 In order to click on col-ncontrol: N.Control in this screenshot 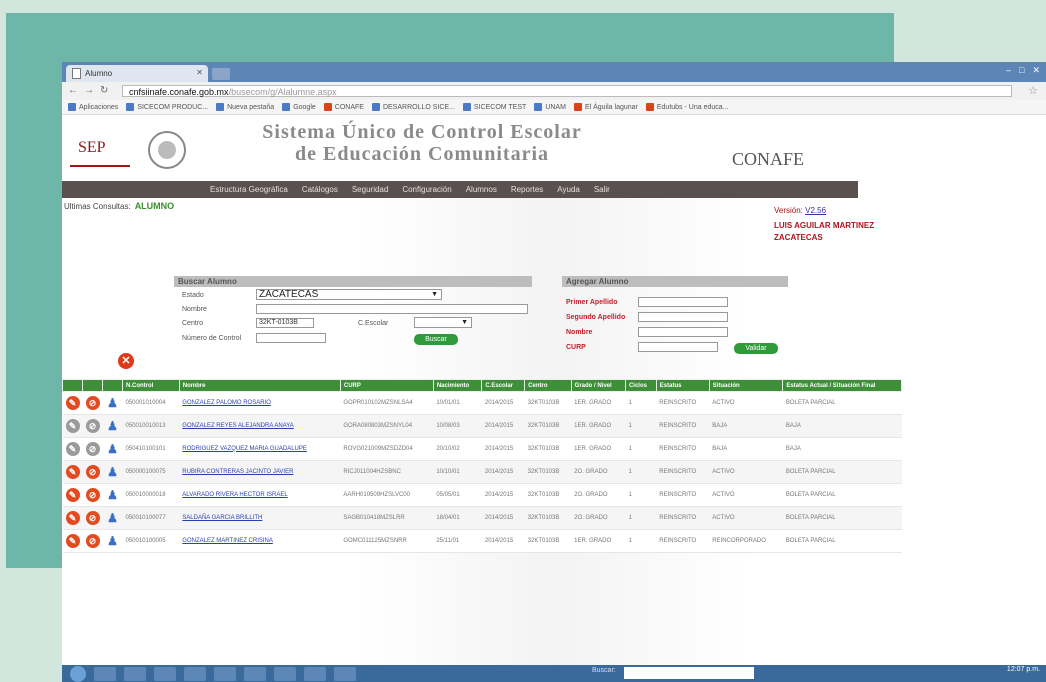, I will do `click(151, 385)`.